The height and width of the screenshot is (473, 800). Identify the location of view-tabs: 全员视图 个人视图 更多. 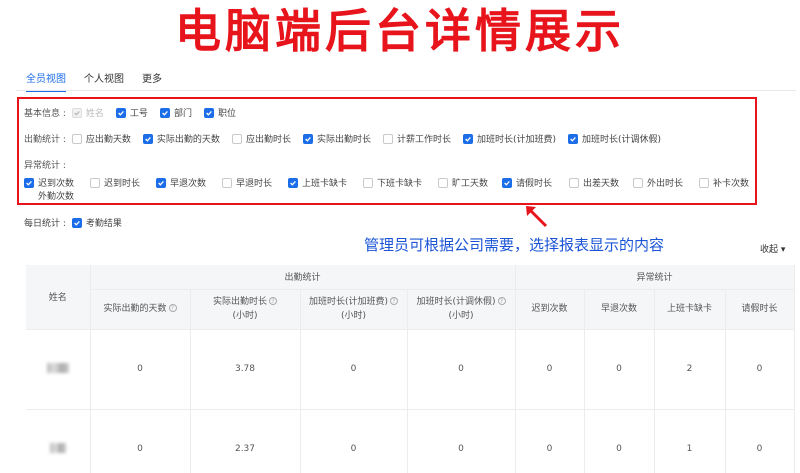
(94, 81).